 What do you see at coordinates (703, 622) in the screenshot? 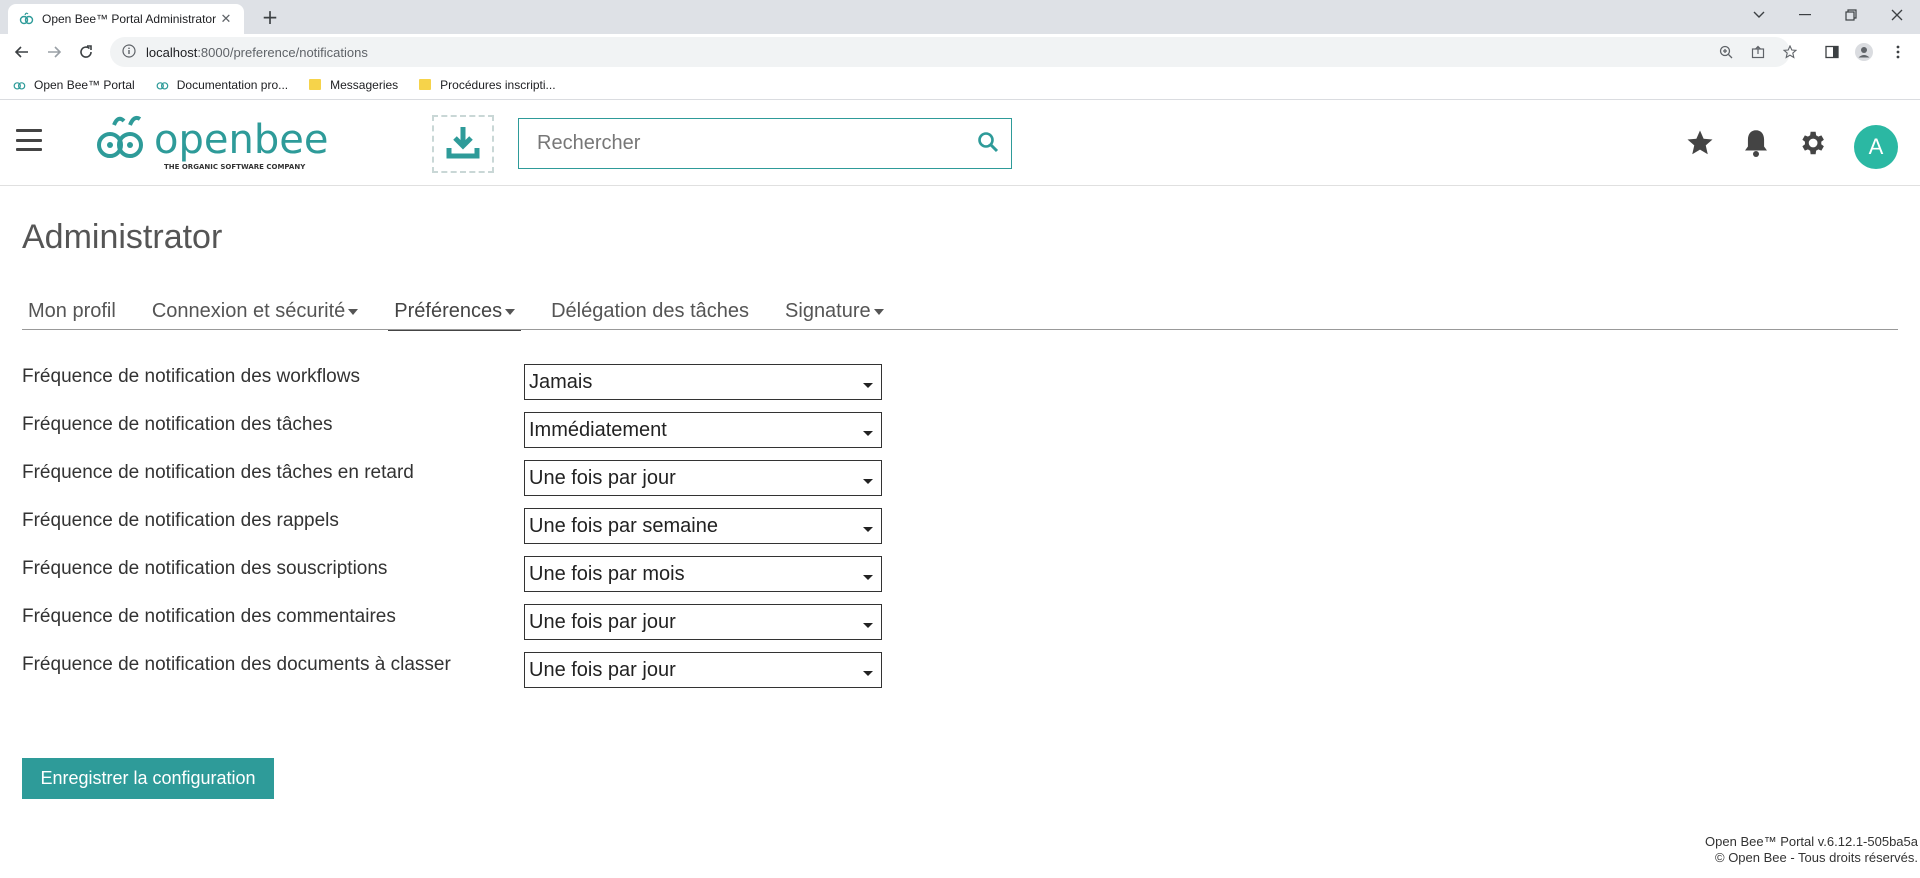
I see `comments-frequency-select: Une fois par jour` at bounding box center [703, 622].